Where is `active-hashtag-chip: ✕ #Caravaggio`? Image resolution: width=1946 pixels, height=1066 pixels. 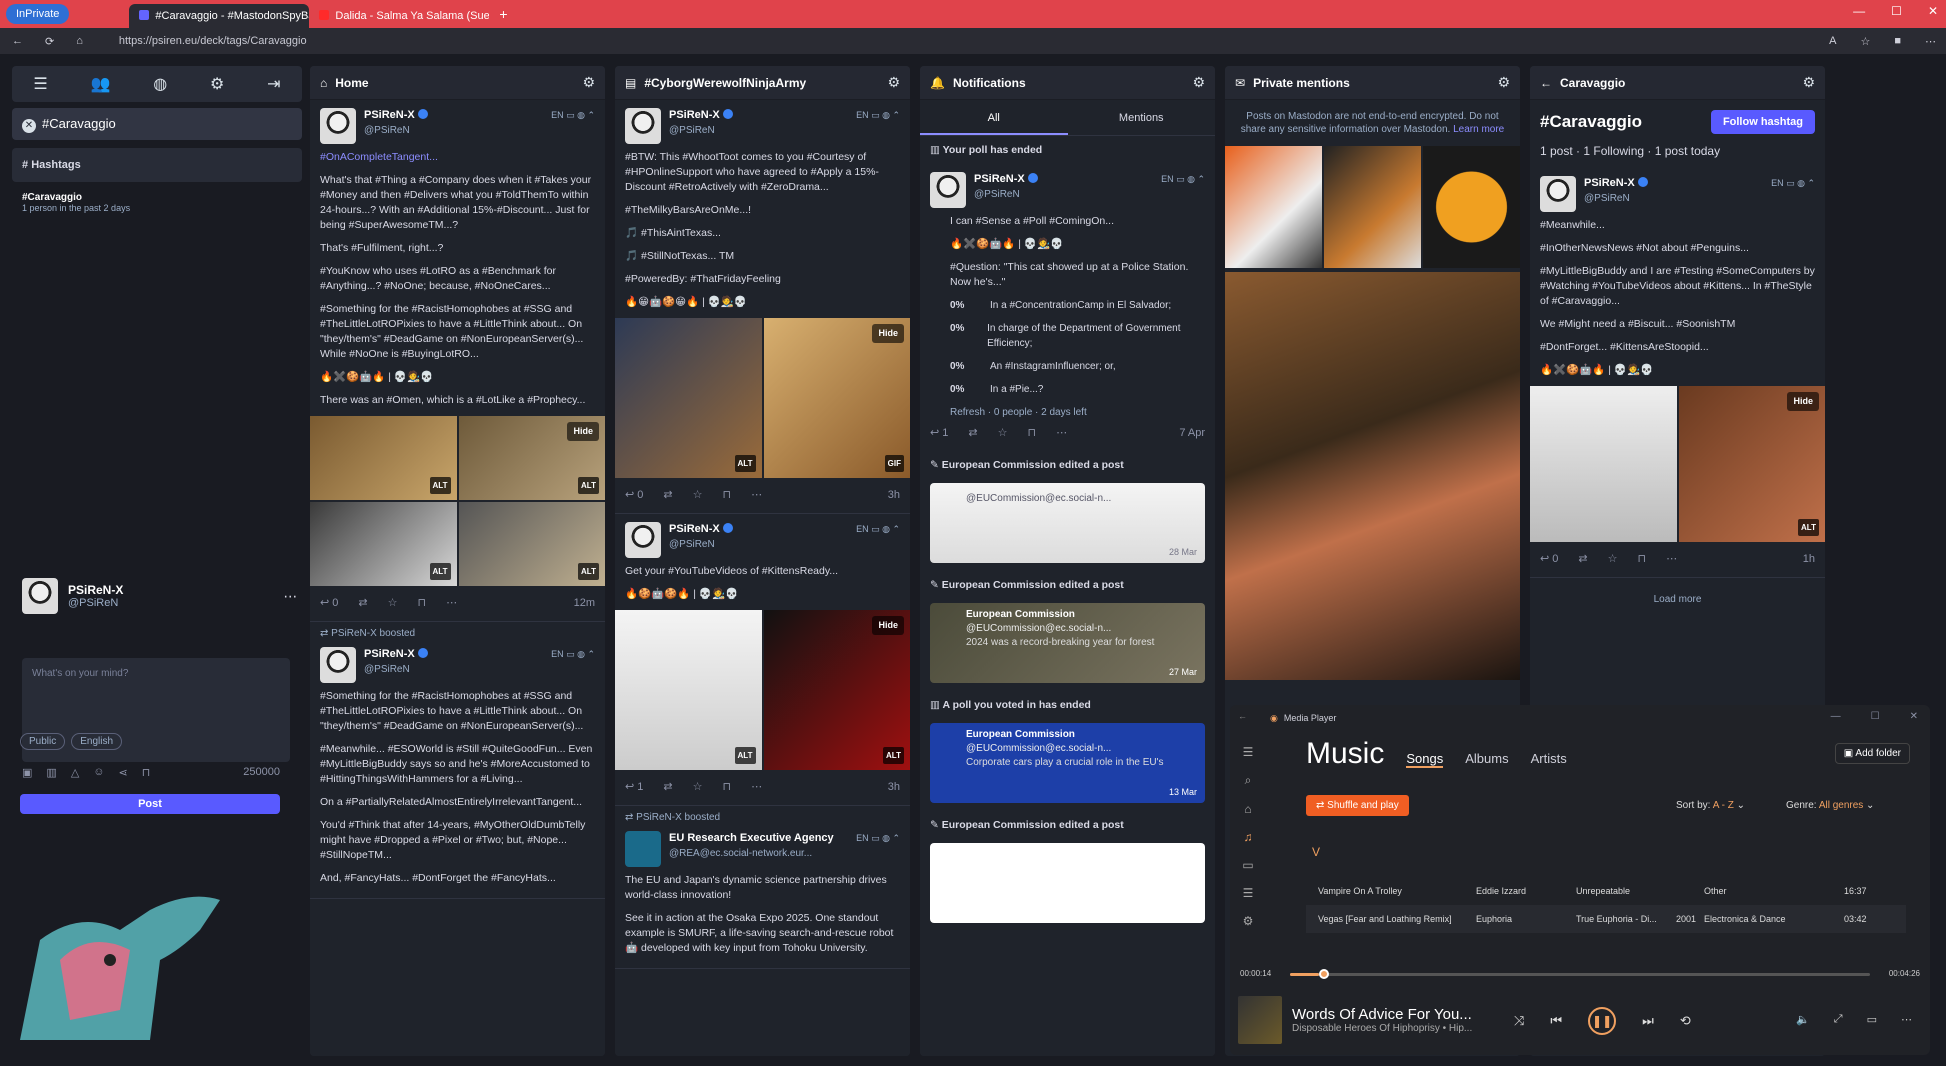
active-hashtag-chip: ✕ #Caravaggio is located at coordinates (157, 124).